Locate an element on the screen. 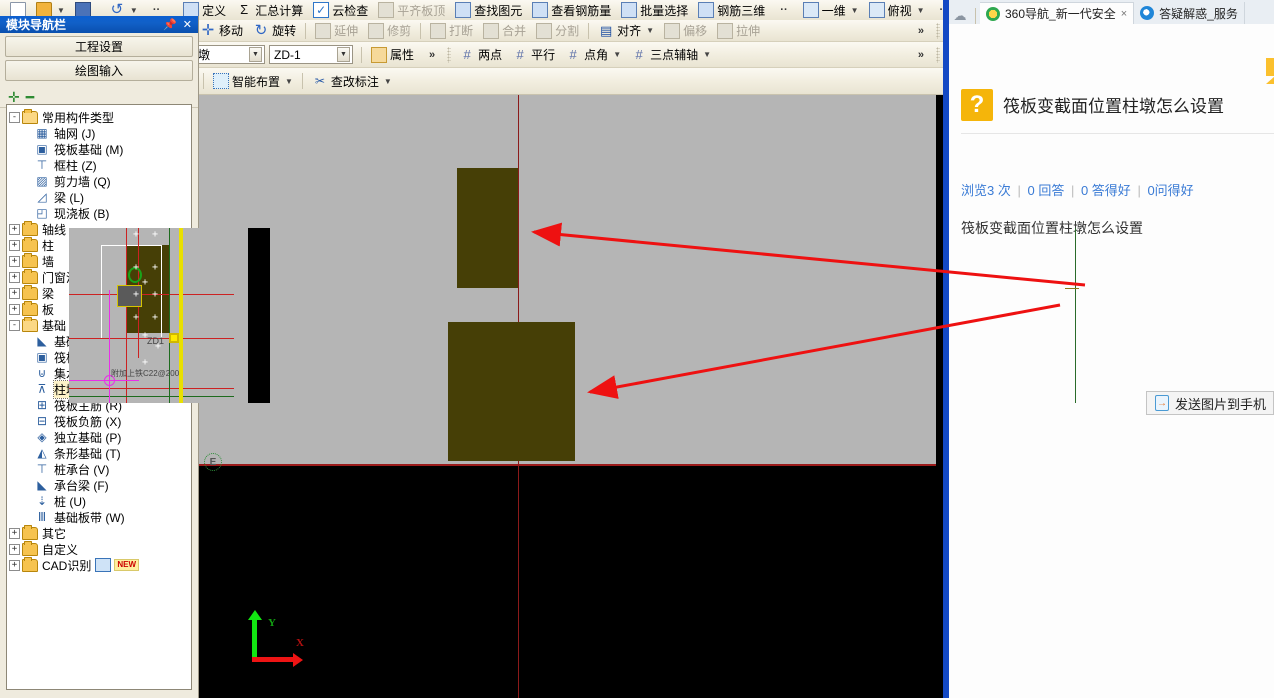 The height and width of the screenshot is (698, 1274). tree-item-1: ▦ 轴网 (J) is located at coordinates (99, 133).